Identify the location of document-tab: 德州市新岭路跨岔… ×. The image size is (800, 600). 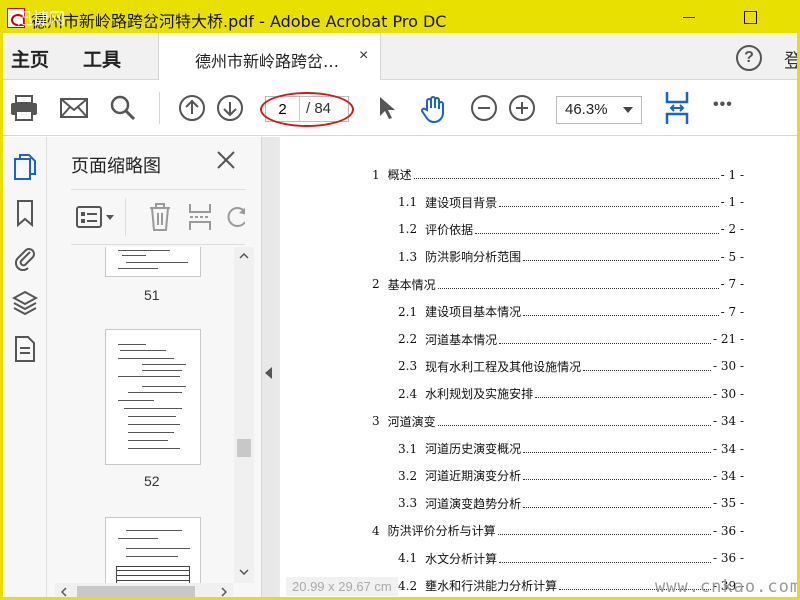
(269, 56).